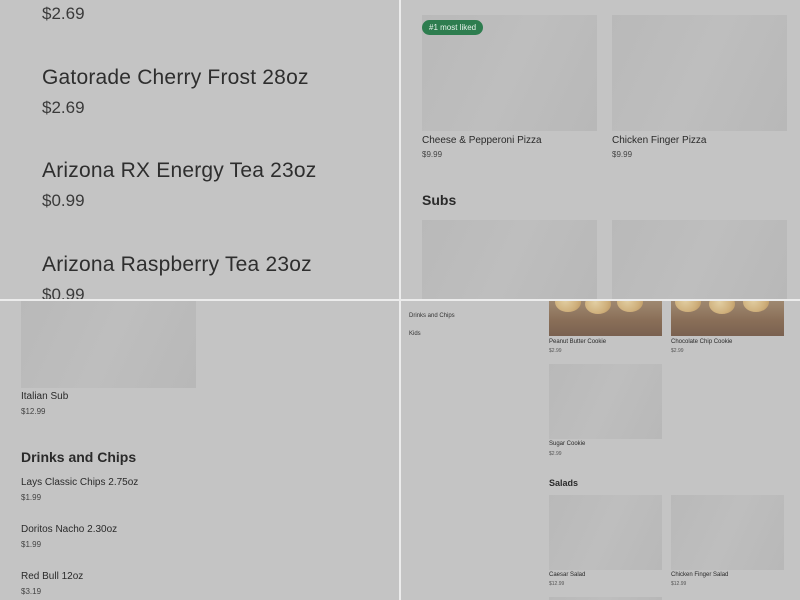 The image size is (800, 600). What do you see at coordinates (567, 575) in the screenshot?
I see `product-name: Caesar Salad` at bounding box center [567, 575].